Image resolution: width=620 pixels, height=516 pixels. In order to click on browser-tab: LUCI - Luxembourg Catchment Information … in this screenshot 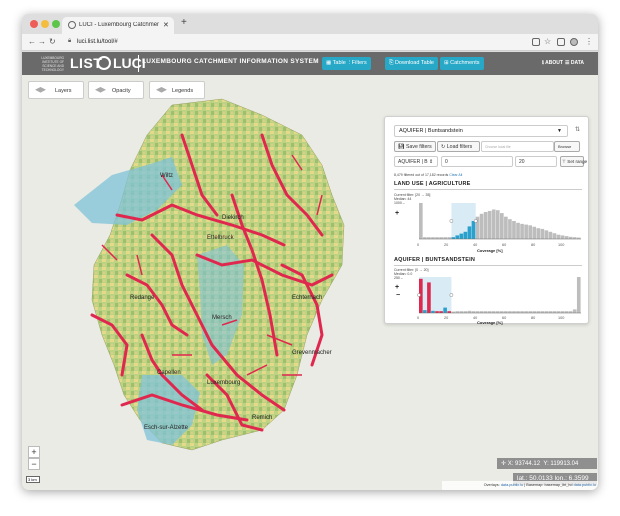, I will do `click(118, 25)`.